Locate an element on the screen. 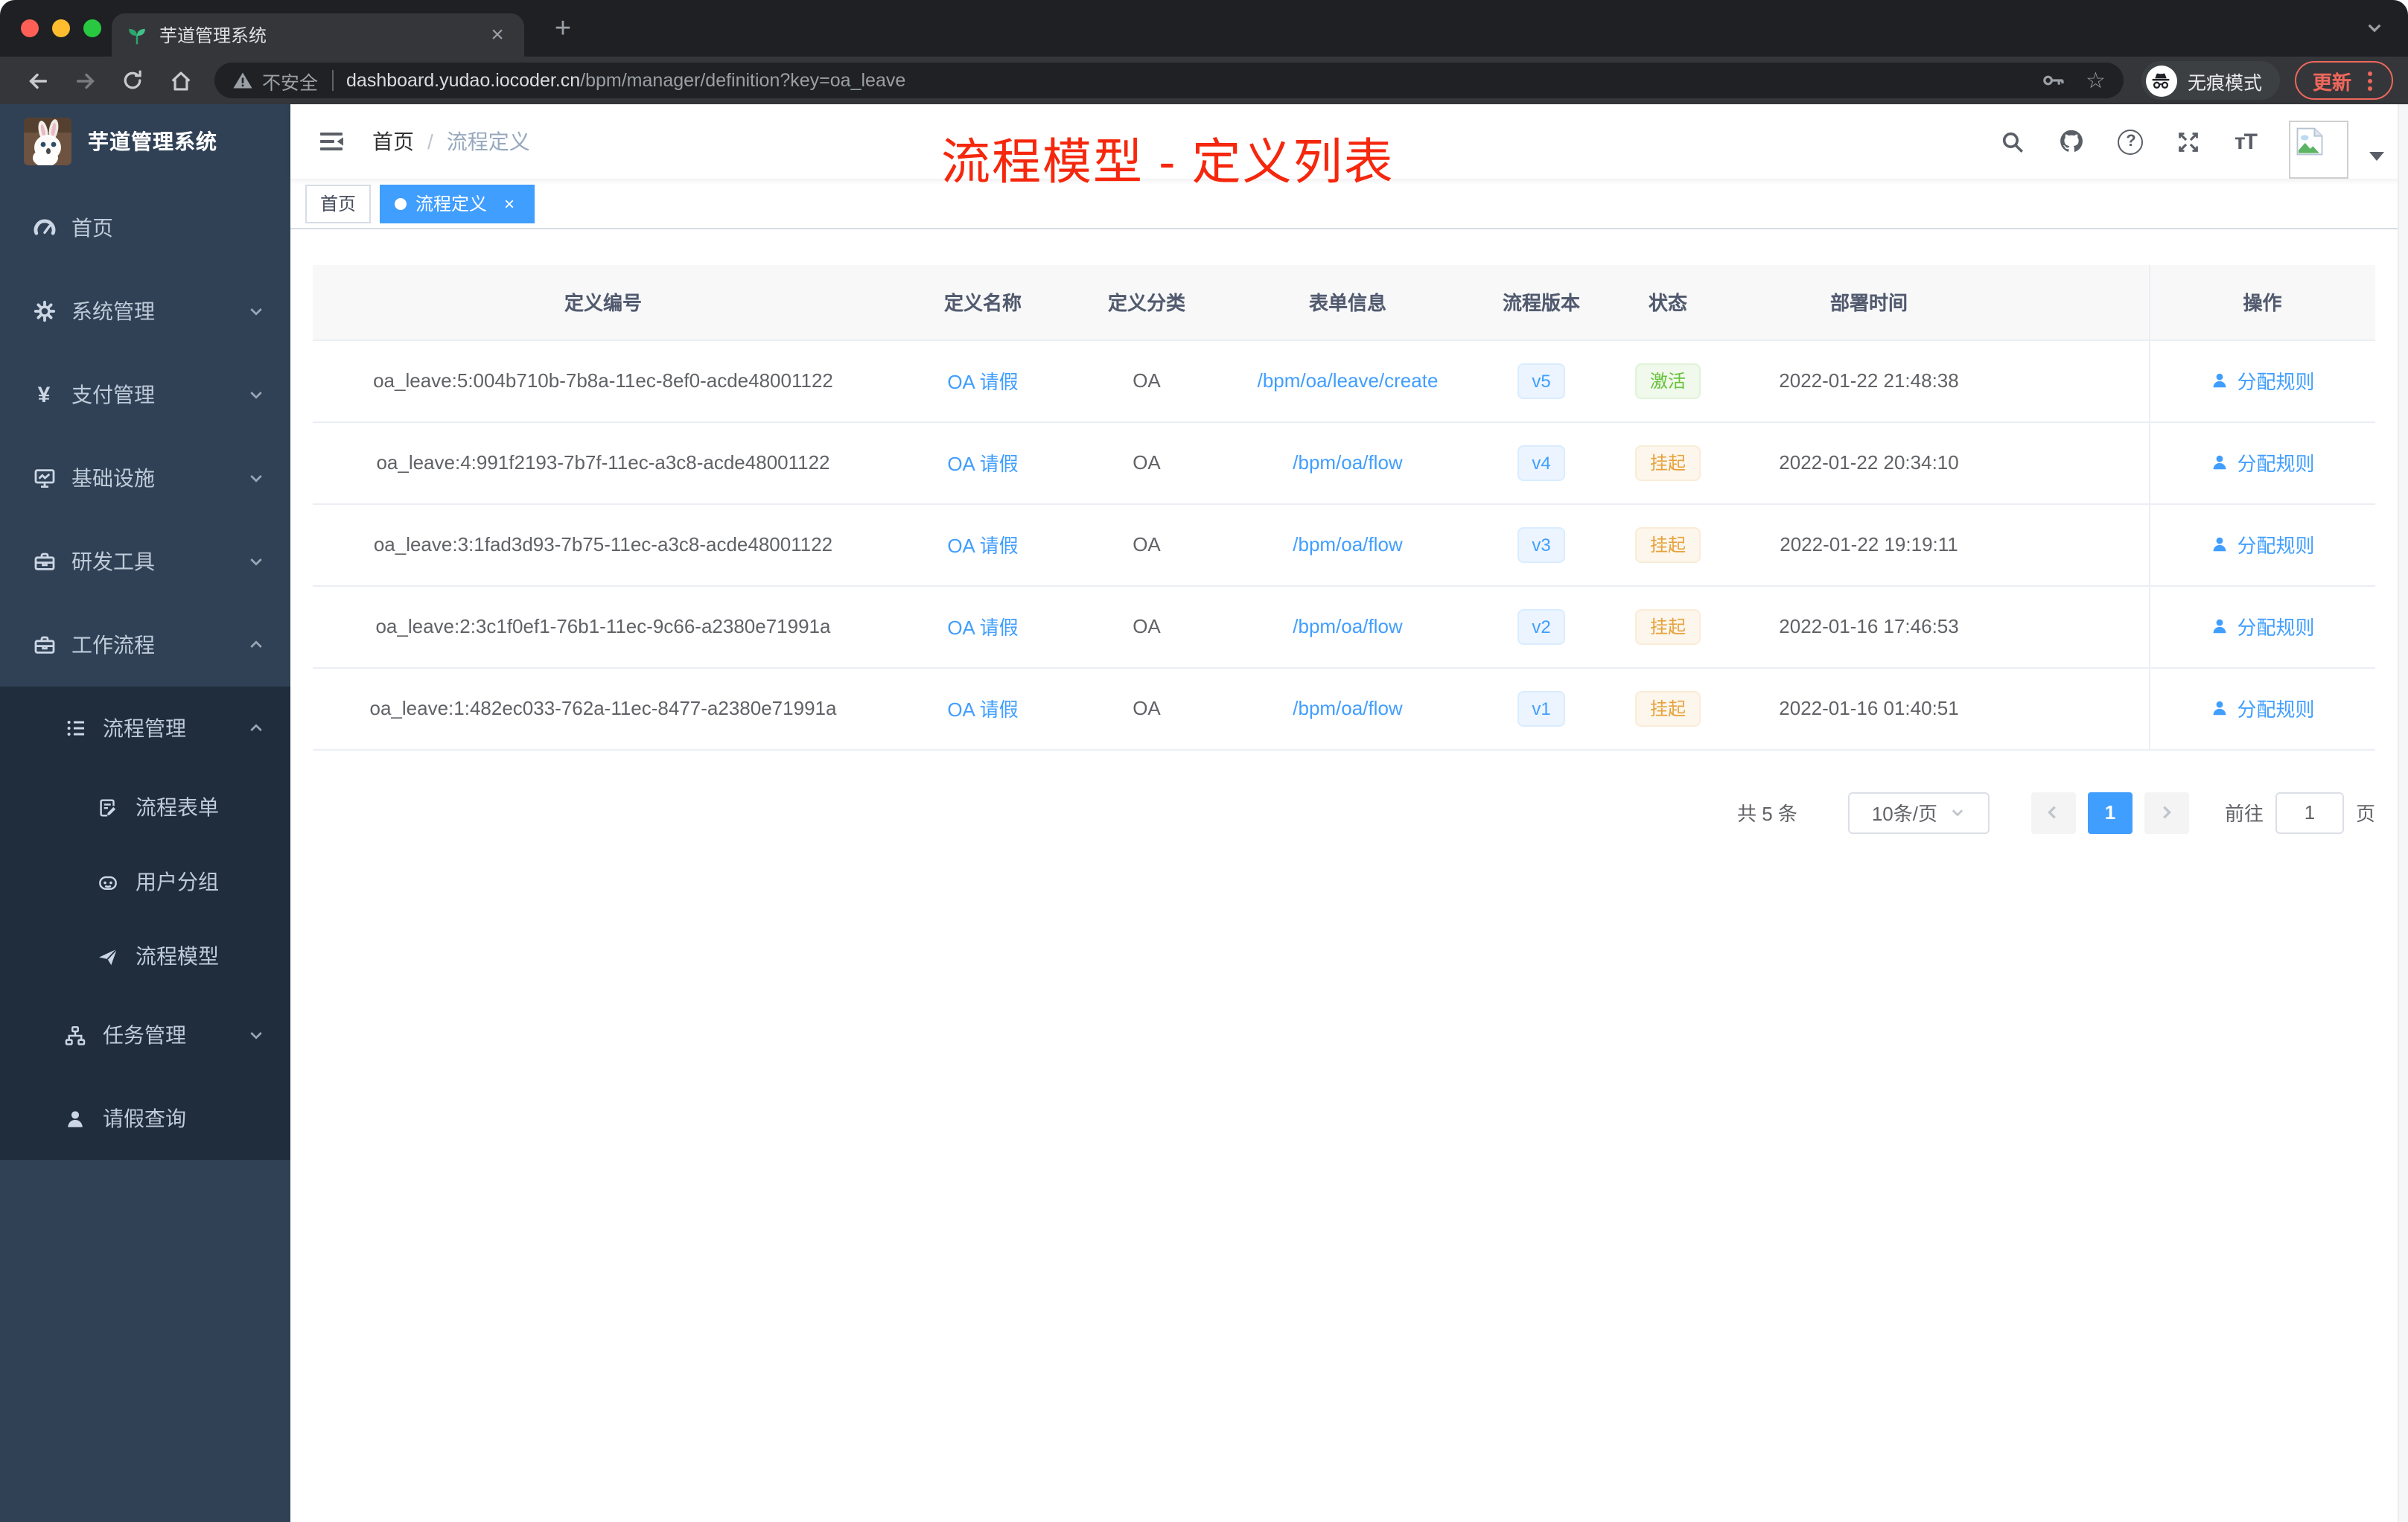 The width and height of the screenshot is (2408, 1522). next-page-button is located at coordinates (2166, 812).